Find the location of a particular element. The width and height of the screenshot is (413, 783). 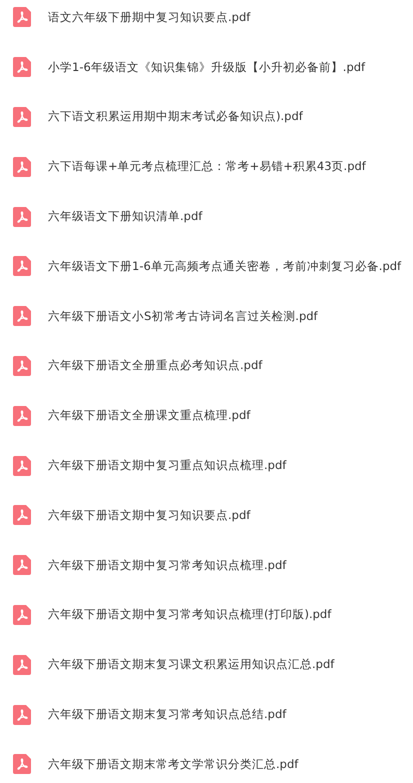

file-name: 六年级下册语文期中复习知识要点.pdf is located at coordinates (149, 515).